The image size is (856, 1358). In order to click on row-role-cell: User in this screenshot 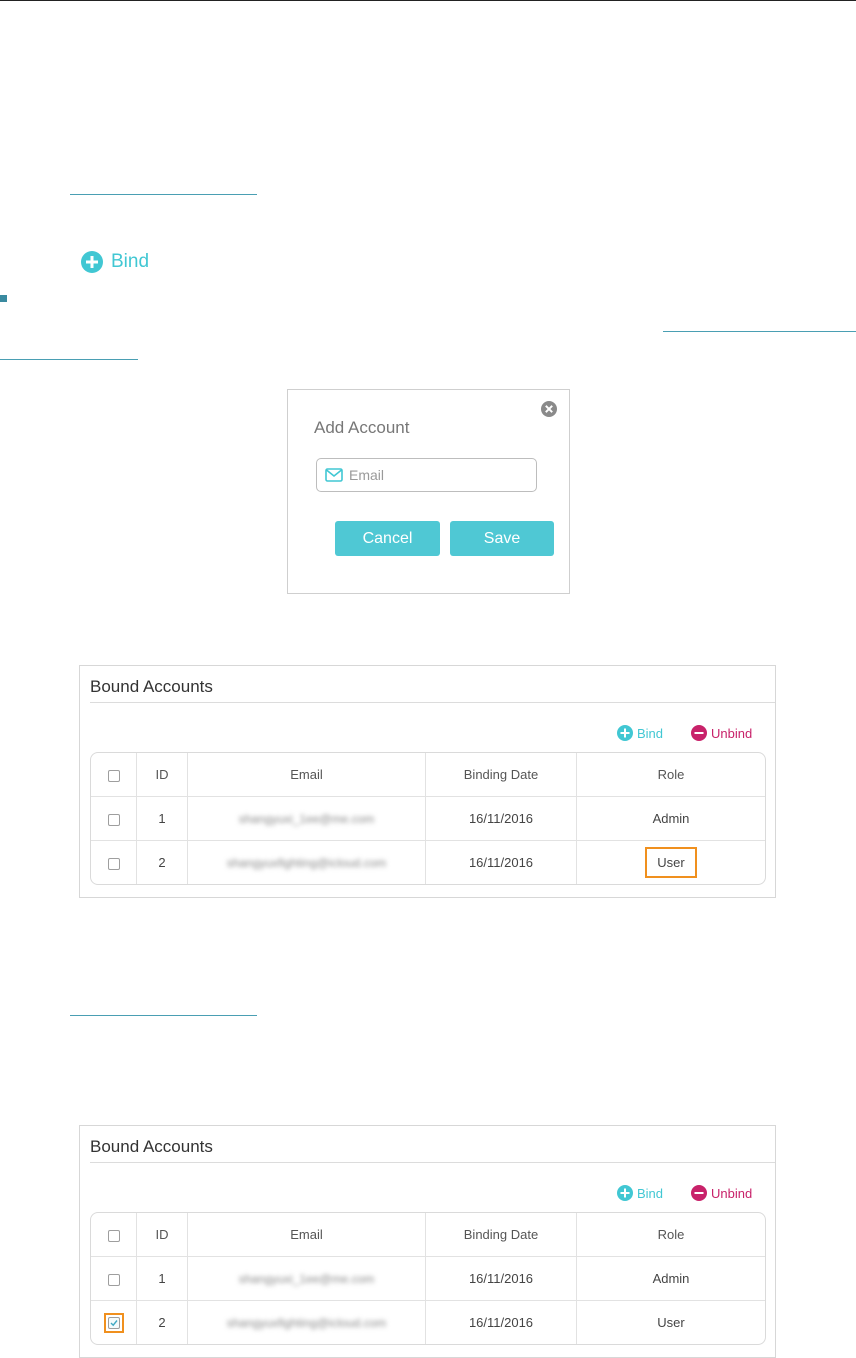, I will do `click(671, 862)`.